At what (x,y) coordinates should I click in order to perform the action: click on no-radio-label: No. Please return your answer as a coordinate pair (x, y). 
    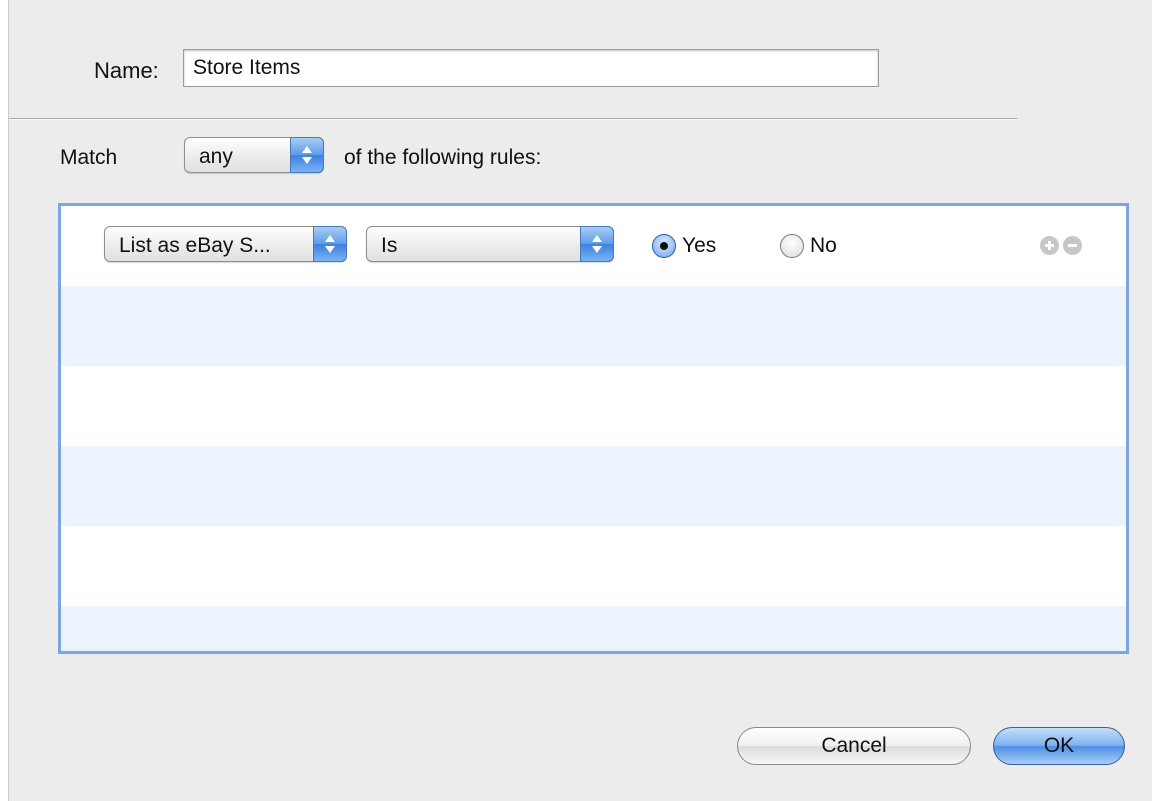
    Looking at the image, I should click on (823, 246).